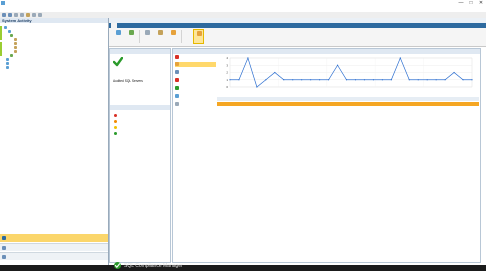  What do you see at coordinates (115, 121) in the screenshot?
I see `high-icon` at bounding box center [115, 121].